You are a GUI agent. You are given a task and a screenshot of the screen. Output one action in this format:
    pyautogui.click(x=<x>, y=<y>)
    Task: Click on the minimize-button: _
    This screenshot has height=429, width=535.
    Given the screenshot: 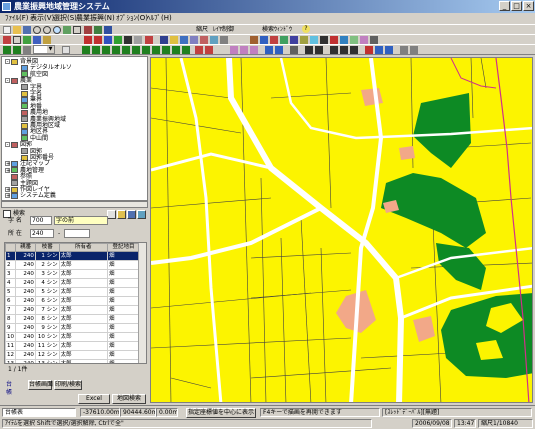 What is the action you would take?
    pyautogui.click(x=504, y=6)
    